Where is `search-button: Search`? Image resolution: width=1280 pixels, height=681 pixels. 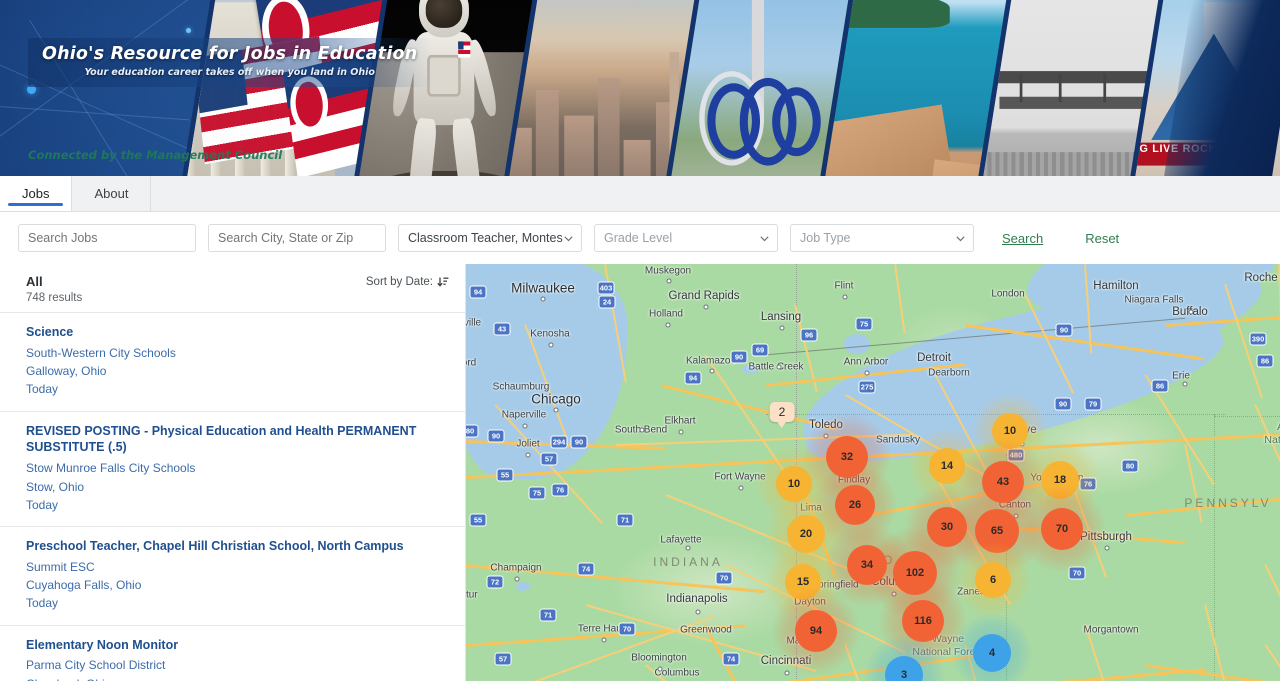
search-button: Search is located at coordinates (1022, 238).